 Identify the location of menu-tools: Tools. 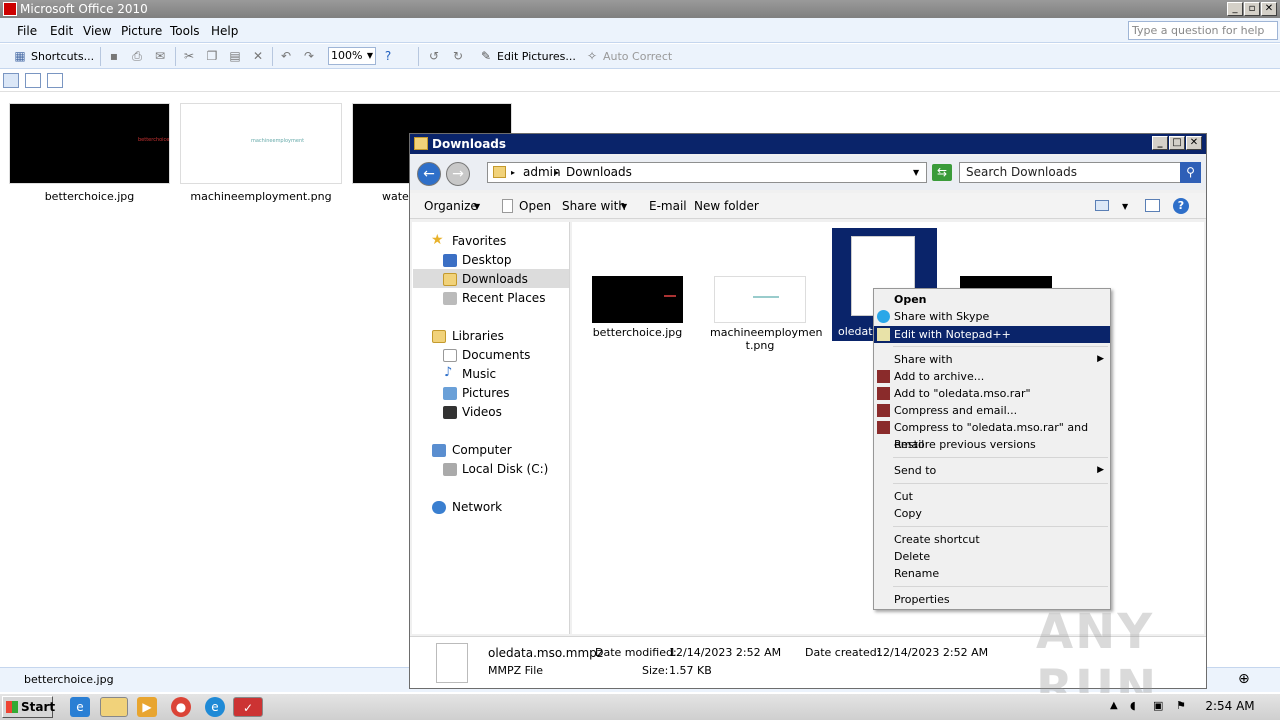
(185, 31).